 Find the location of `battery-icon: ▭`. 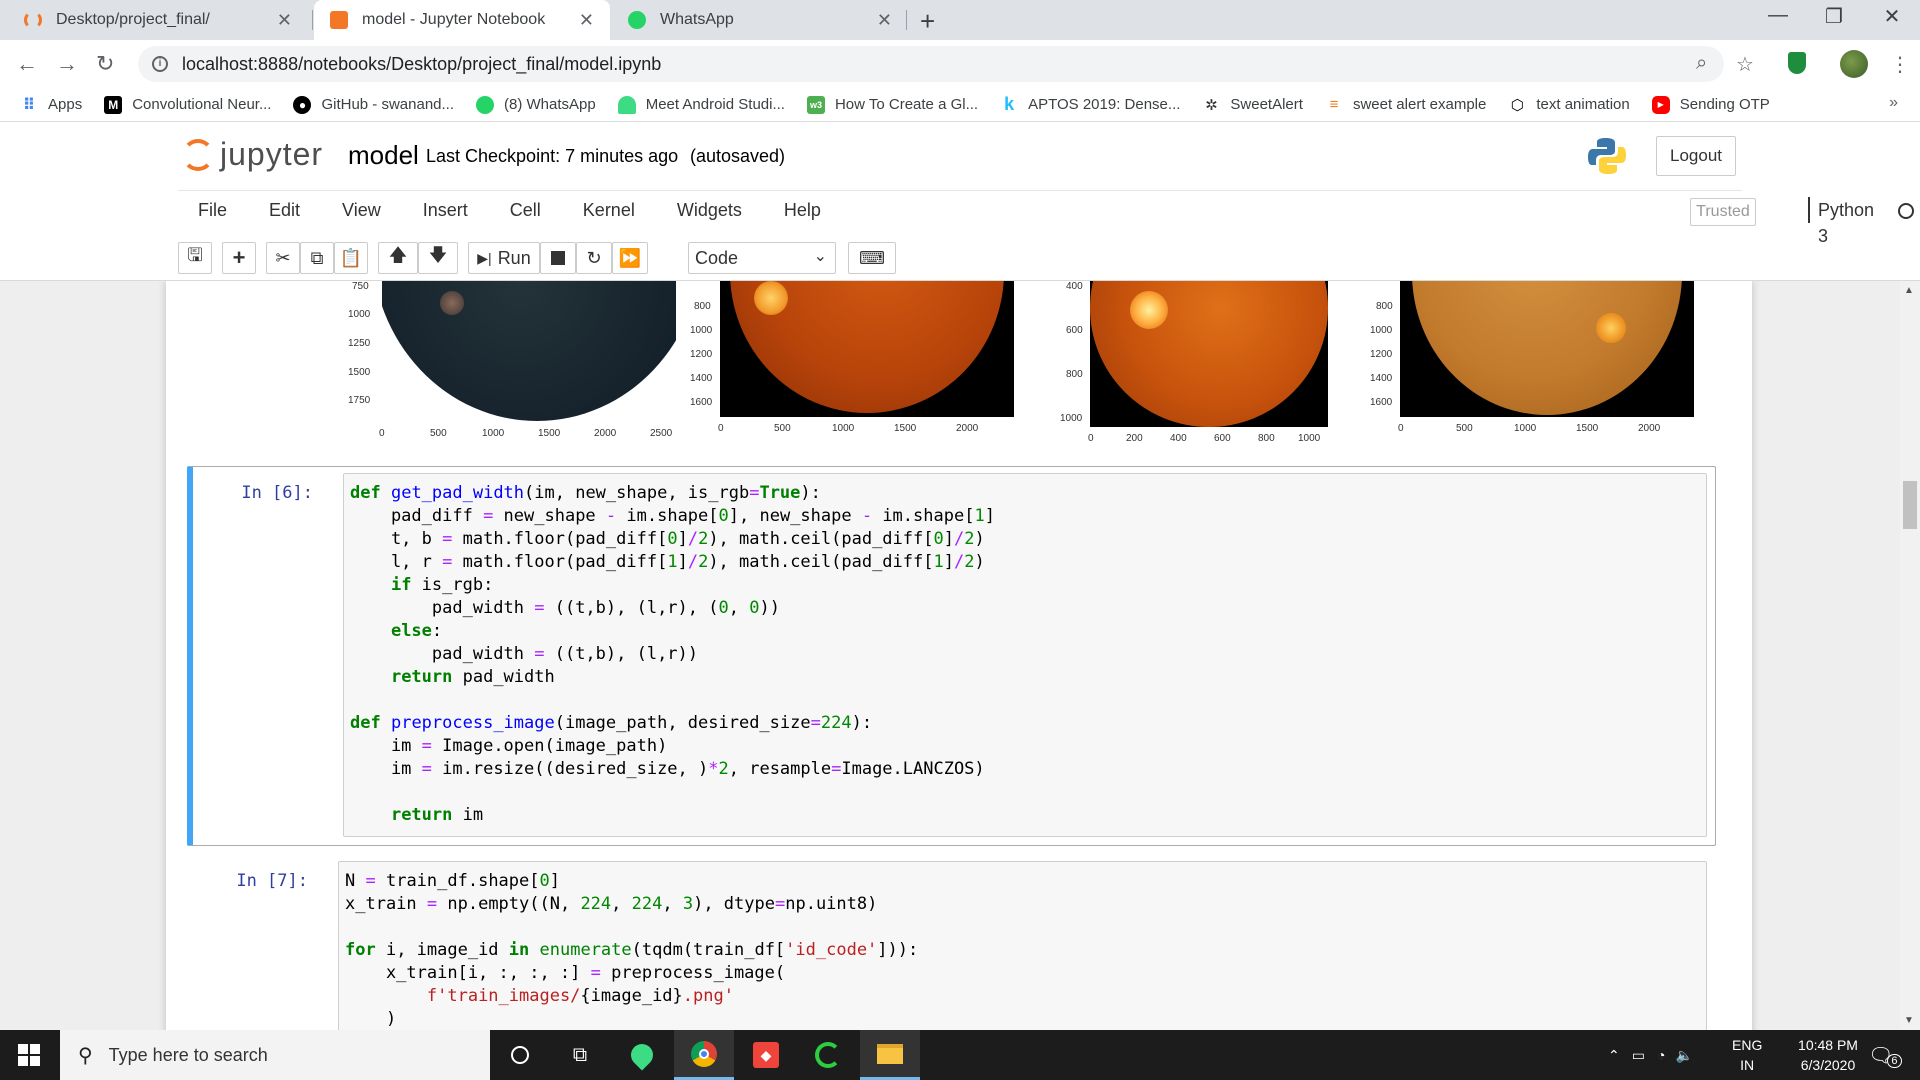

battery-icon: ▭ is located at coordinates (1638, 1055).